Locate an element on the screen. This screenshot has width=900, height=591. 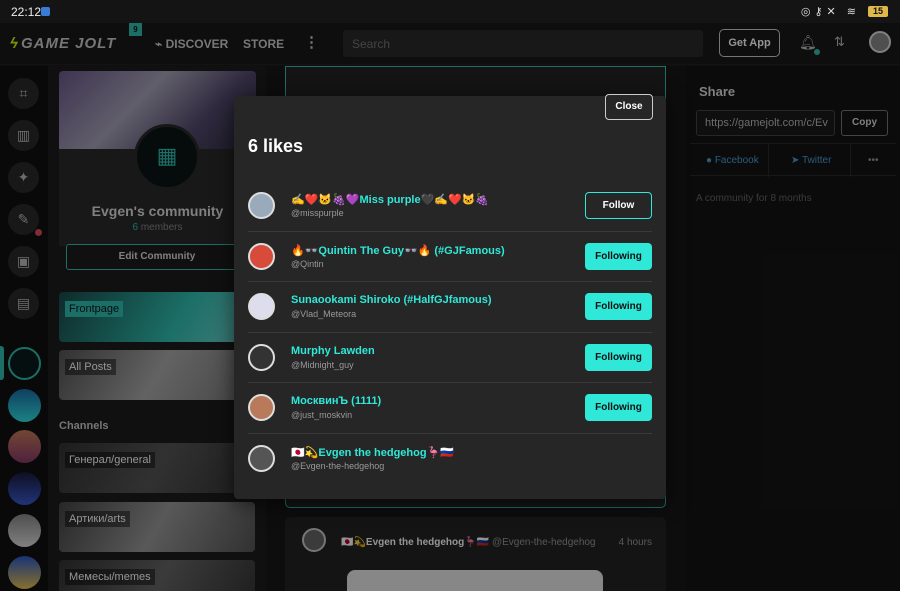
user-handle: @misspurple is located at coordinates (317, 213).